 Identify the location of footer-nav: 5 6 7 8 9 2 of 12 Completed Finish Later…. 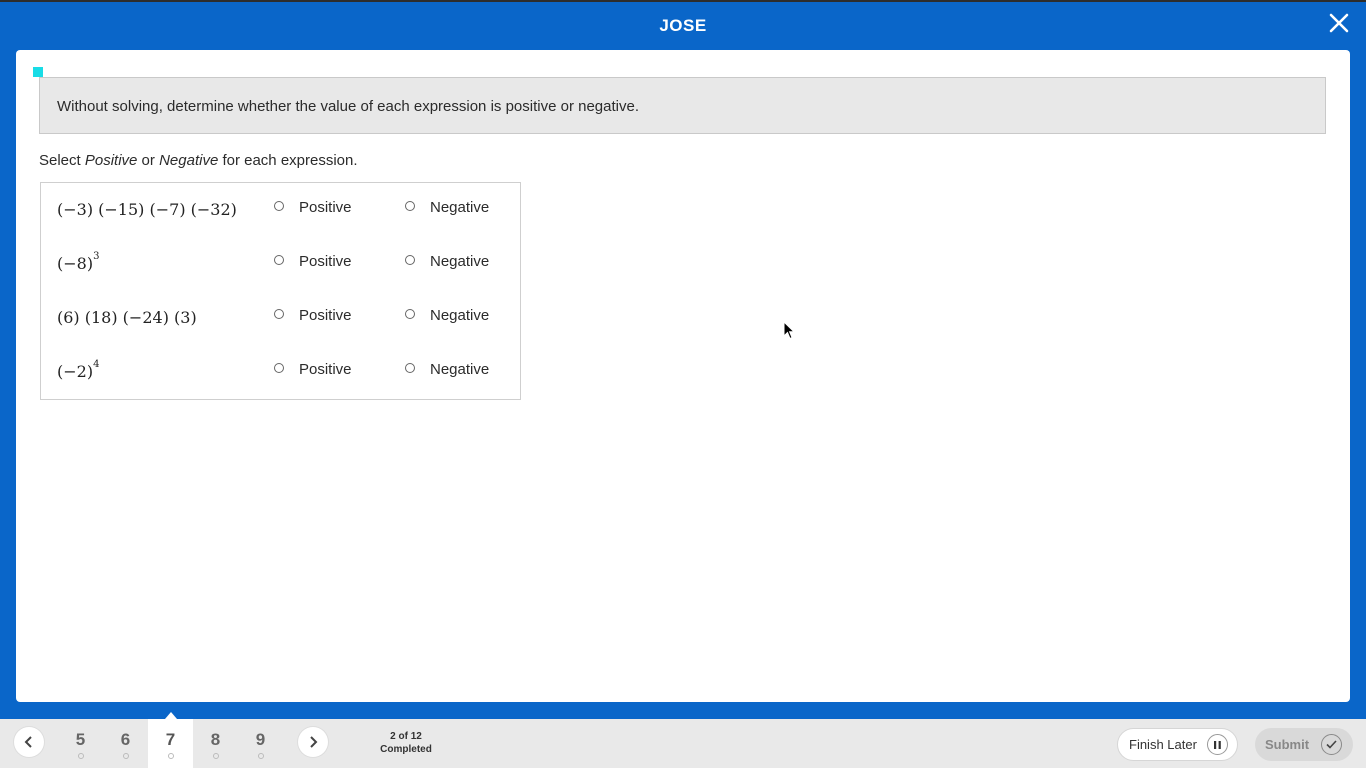
(683, 740).